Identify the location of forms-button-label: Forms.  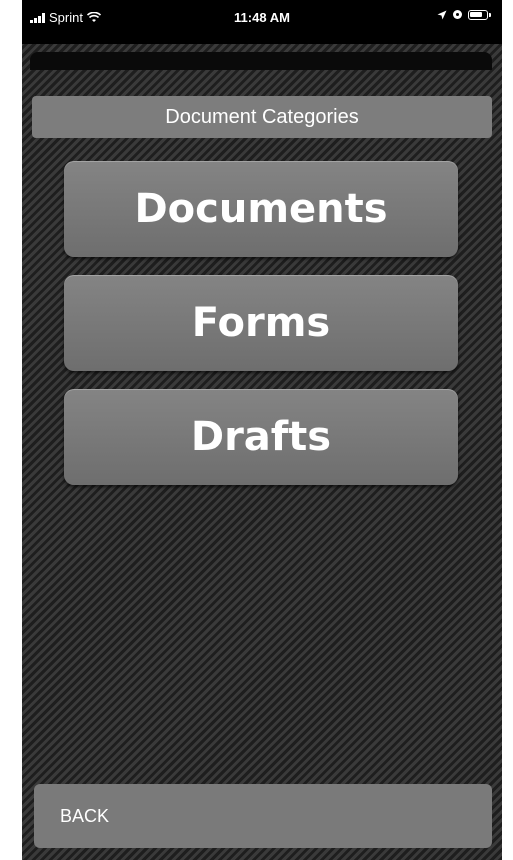
(261, 323).